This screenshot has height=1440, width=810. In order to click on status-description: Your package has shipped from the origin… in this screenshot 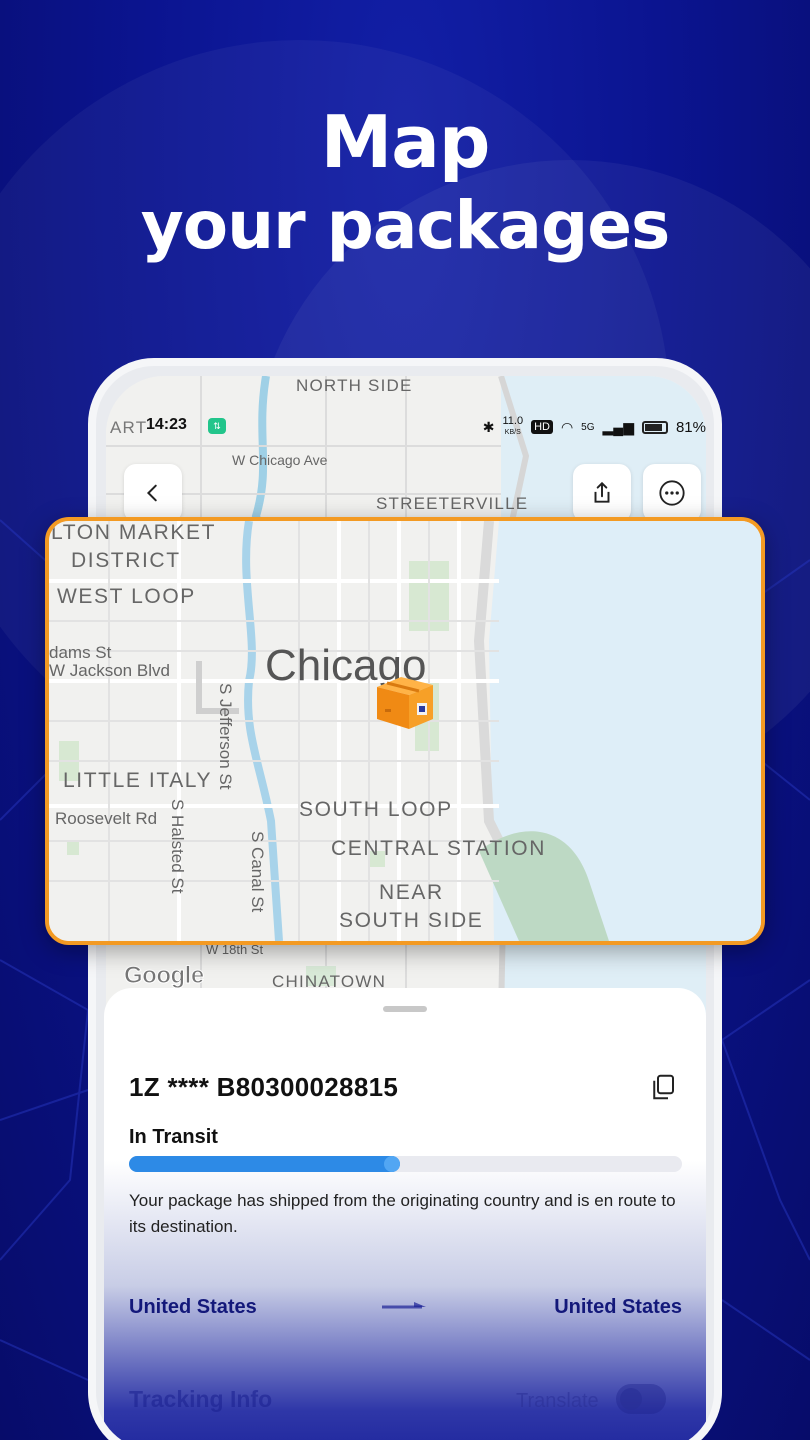, I will do `click(402, 1213)`.